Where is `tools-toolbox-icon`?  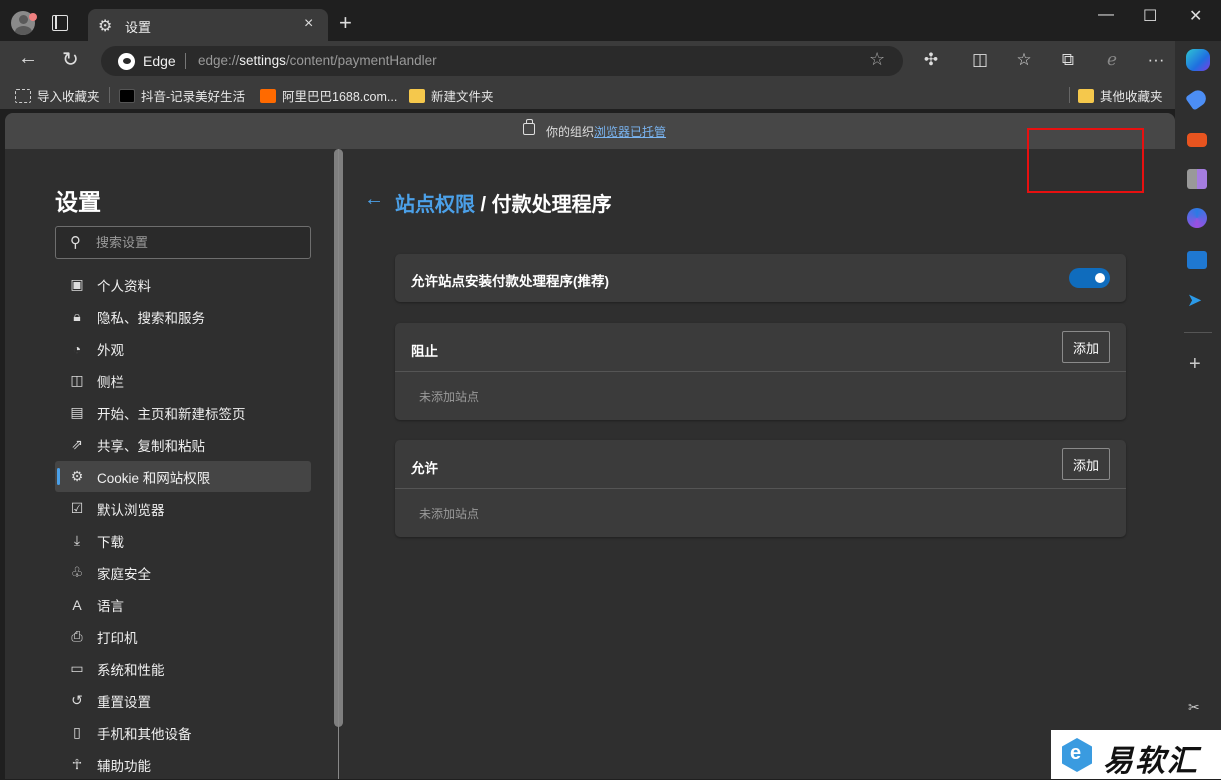
tools-toolbox-icon is located at coordinates (1197, 140).